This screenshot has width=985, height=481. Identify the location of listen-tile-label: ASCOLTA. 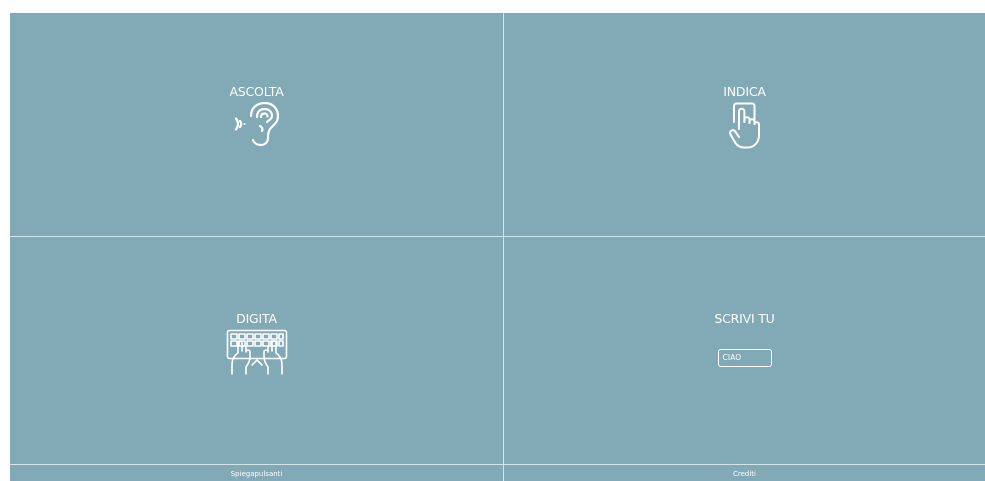
(256, 91).